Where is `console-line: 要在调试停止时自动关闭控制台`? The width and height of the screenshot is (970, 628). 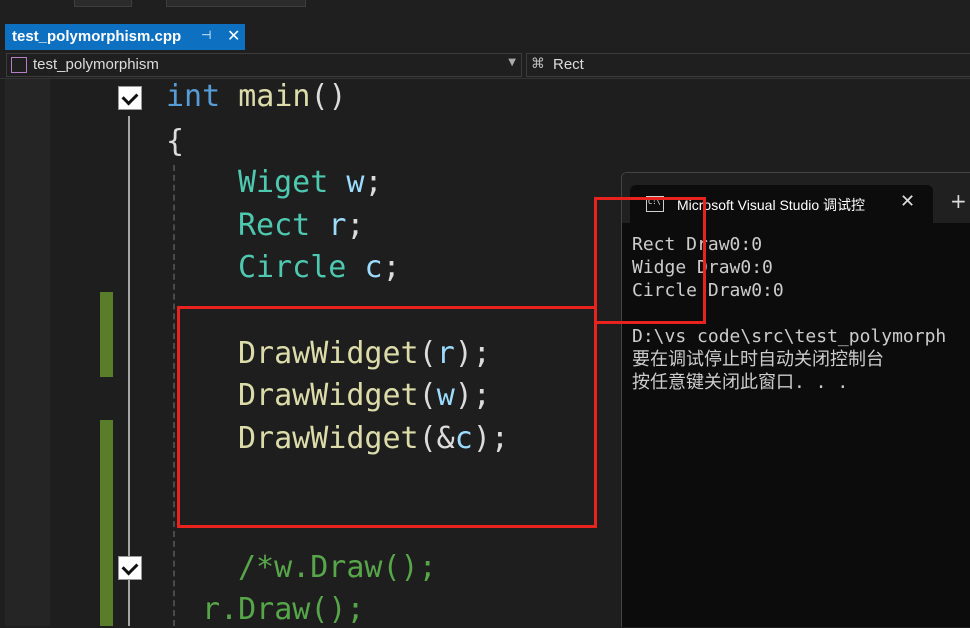 console-line: 要在调试停止时自动关闭控制台 is located at coordinates (758, 359).